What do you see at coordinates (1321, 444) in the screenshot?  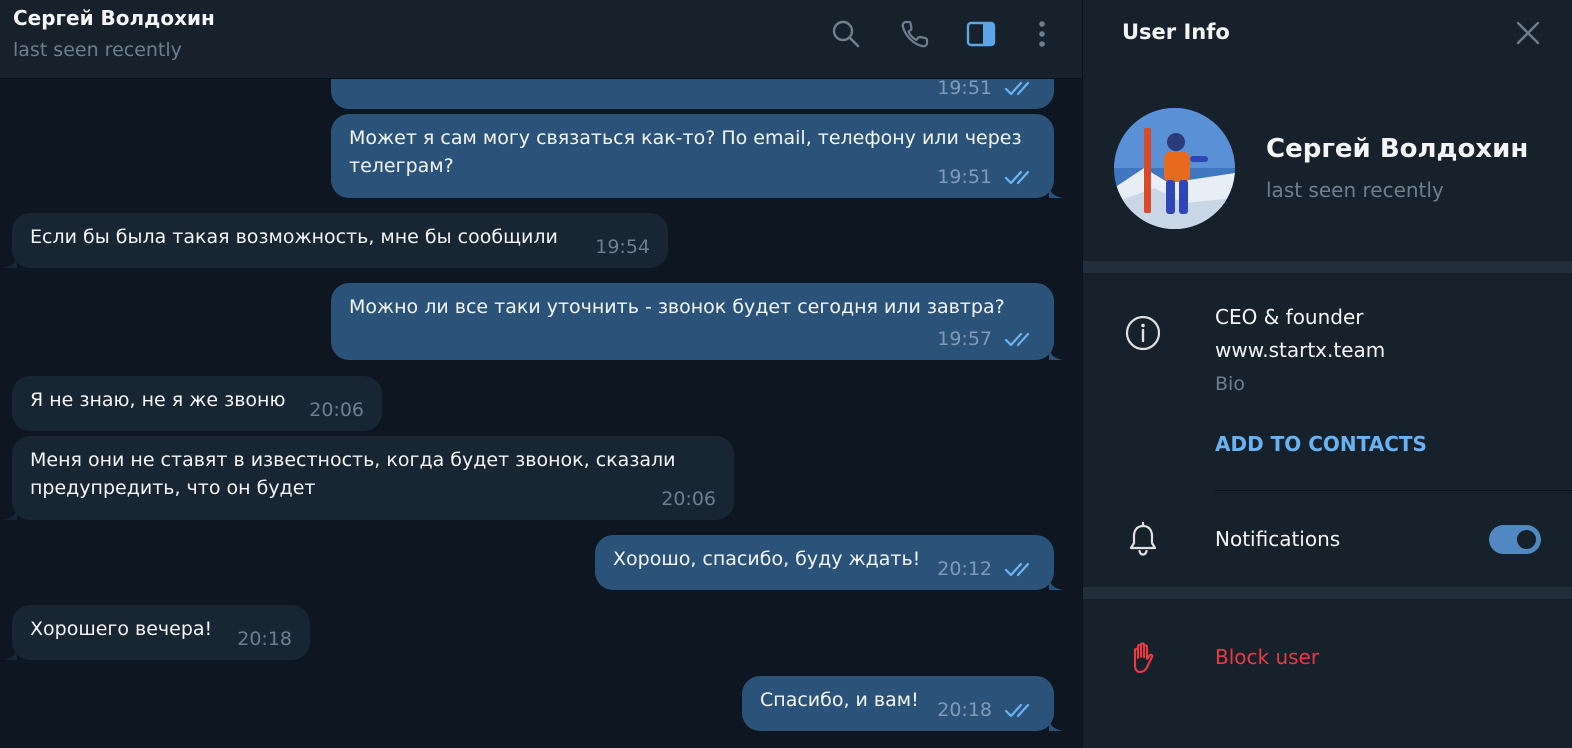 I see `add-to-contacts-button: ADD TO CONTACTS` at bounding box center [1321, 444].